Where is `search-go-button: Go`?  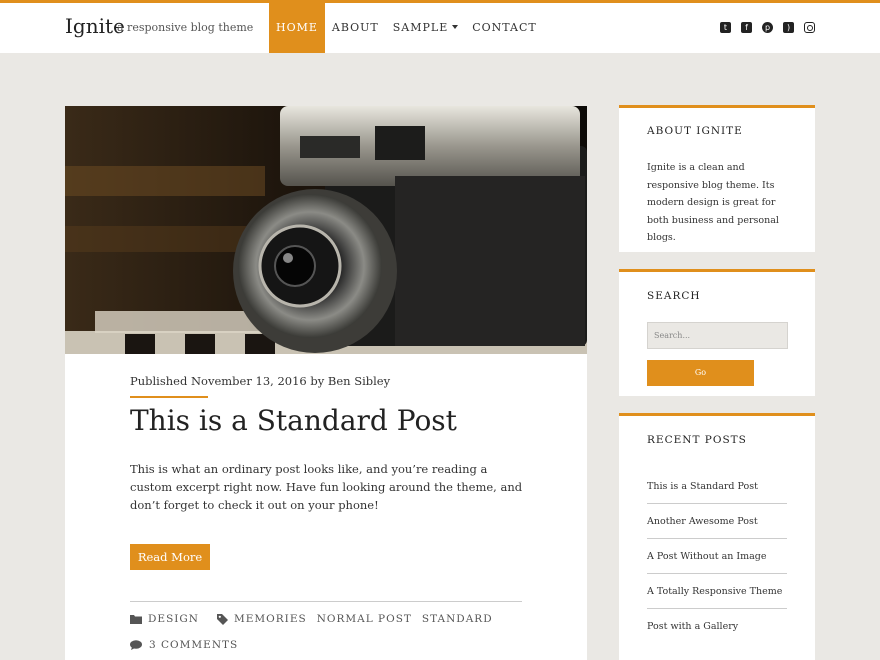 search-go-button: Go is located at coordinates (700, 373).